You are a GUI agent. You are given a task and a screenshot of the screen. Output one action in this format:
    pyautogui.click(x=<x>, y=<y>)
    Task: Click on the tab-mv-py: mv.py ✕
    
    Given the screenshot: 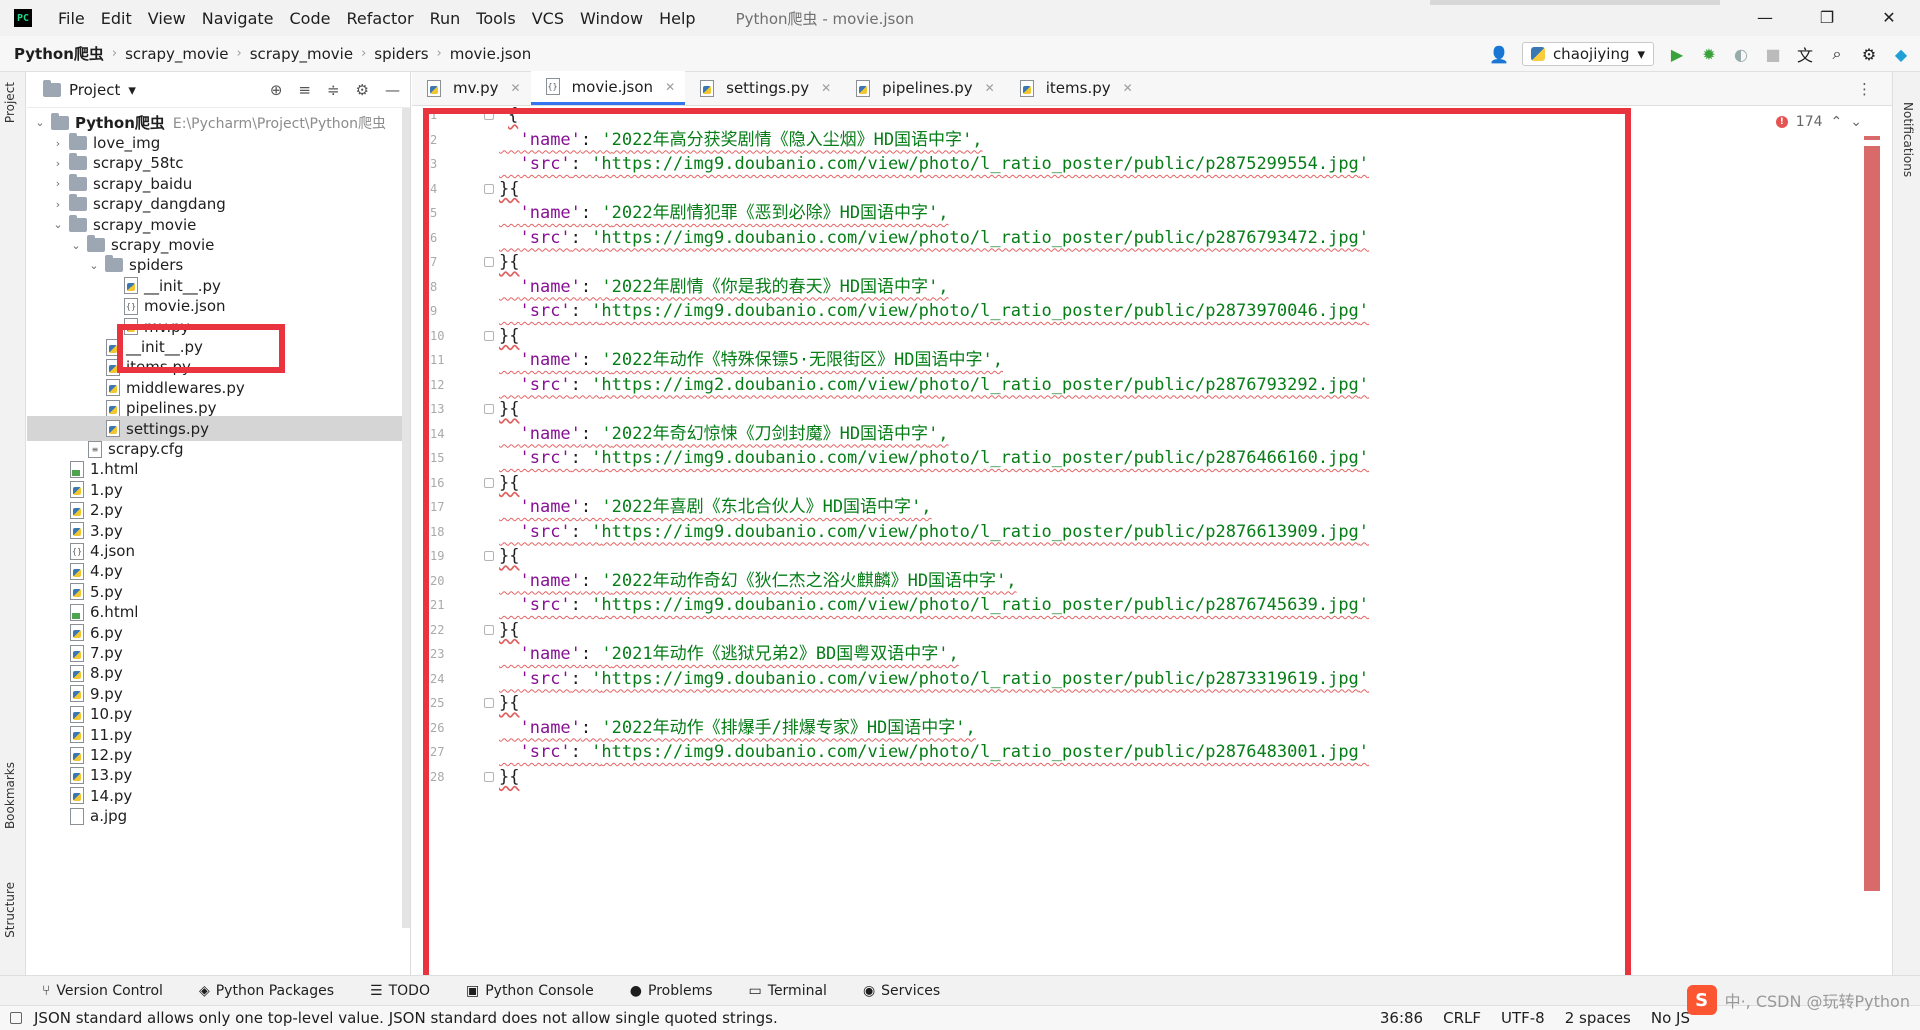 What is the action you would take?
    pyautogui.click(x=471, y=88)
    